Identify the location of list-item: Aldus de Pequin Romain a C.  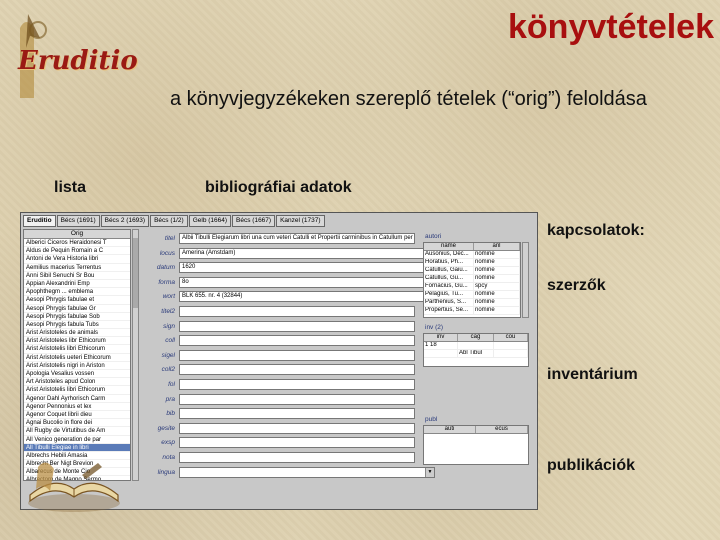
(77, 251).